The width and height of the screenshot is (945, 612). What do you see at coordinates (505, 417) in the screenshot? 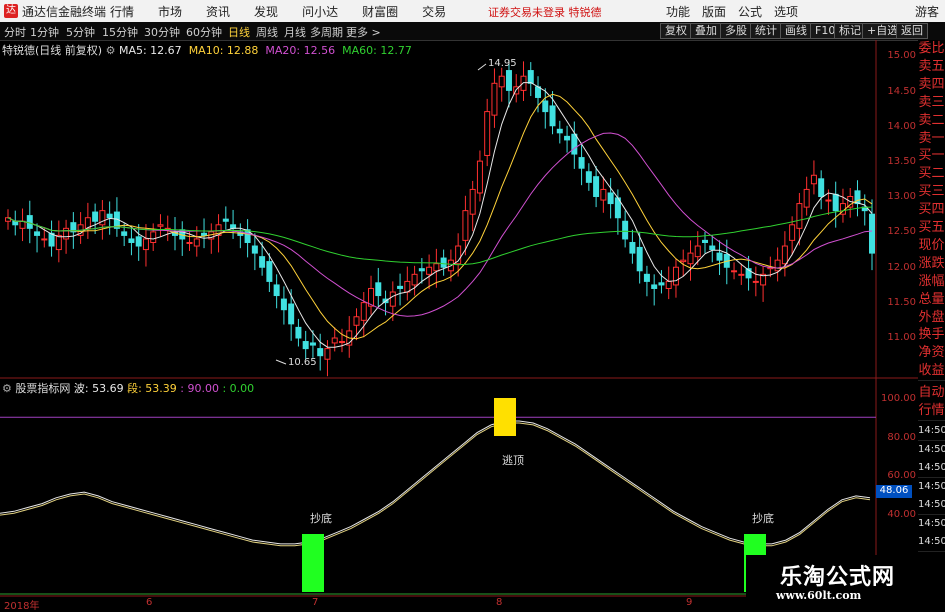
I see `top-signal-bar` at bounding box center [505, 417].